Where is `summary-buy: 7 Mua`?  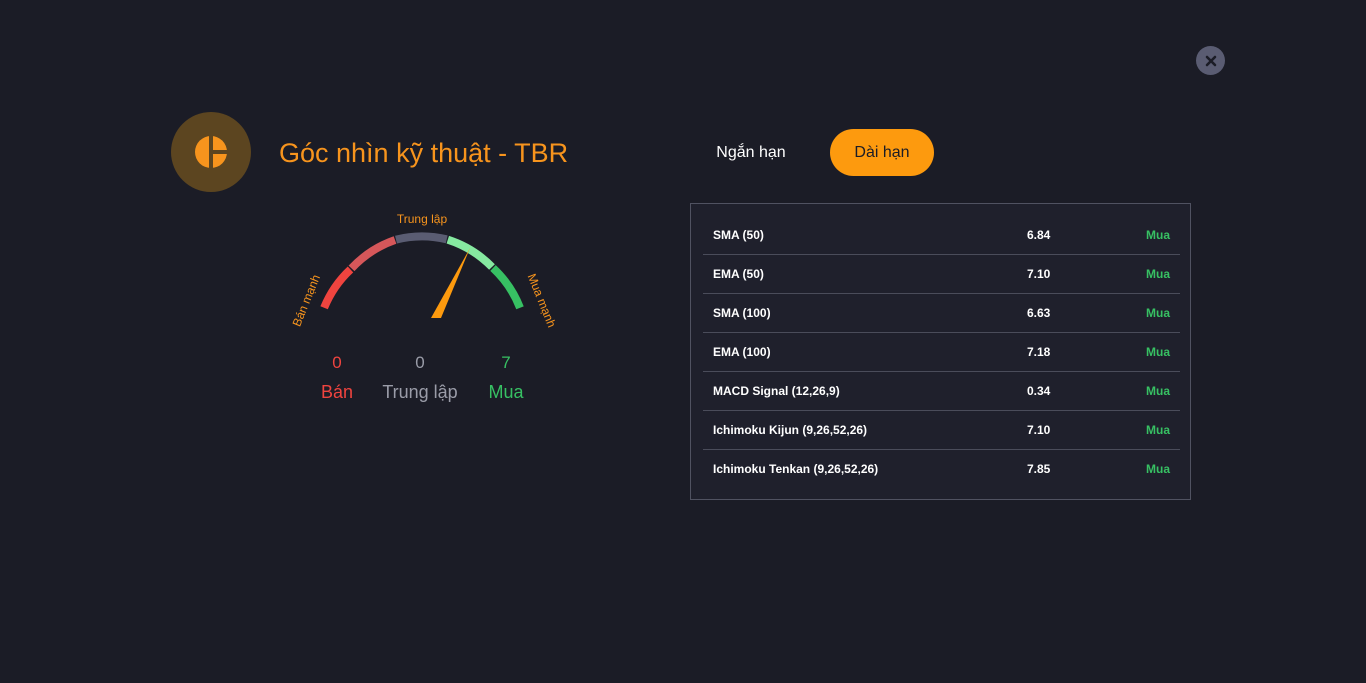
summary-buy: 7 Mua is located at coordinates (506, 378).